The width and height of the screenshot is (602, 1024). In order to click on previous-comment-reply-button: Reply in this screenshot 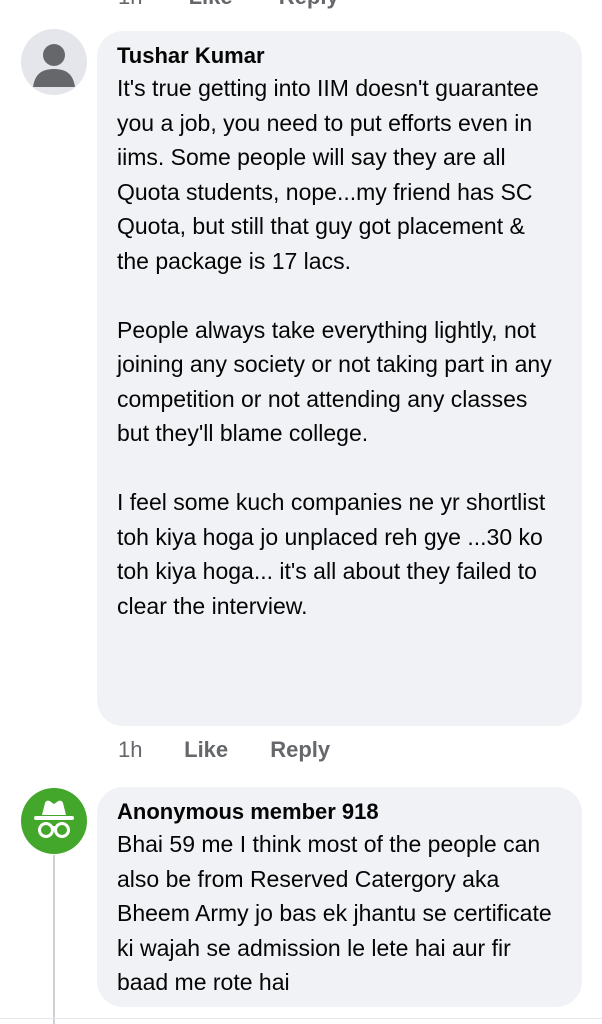, I will do `click(309, 4)`.